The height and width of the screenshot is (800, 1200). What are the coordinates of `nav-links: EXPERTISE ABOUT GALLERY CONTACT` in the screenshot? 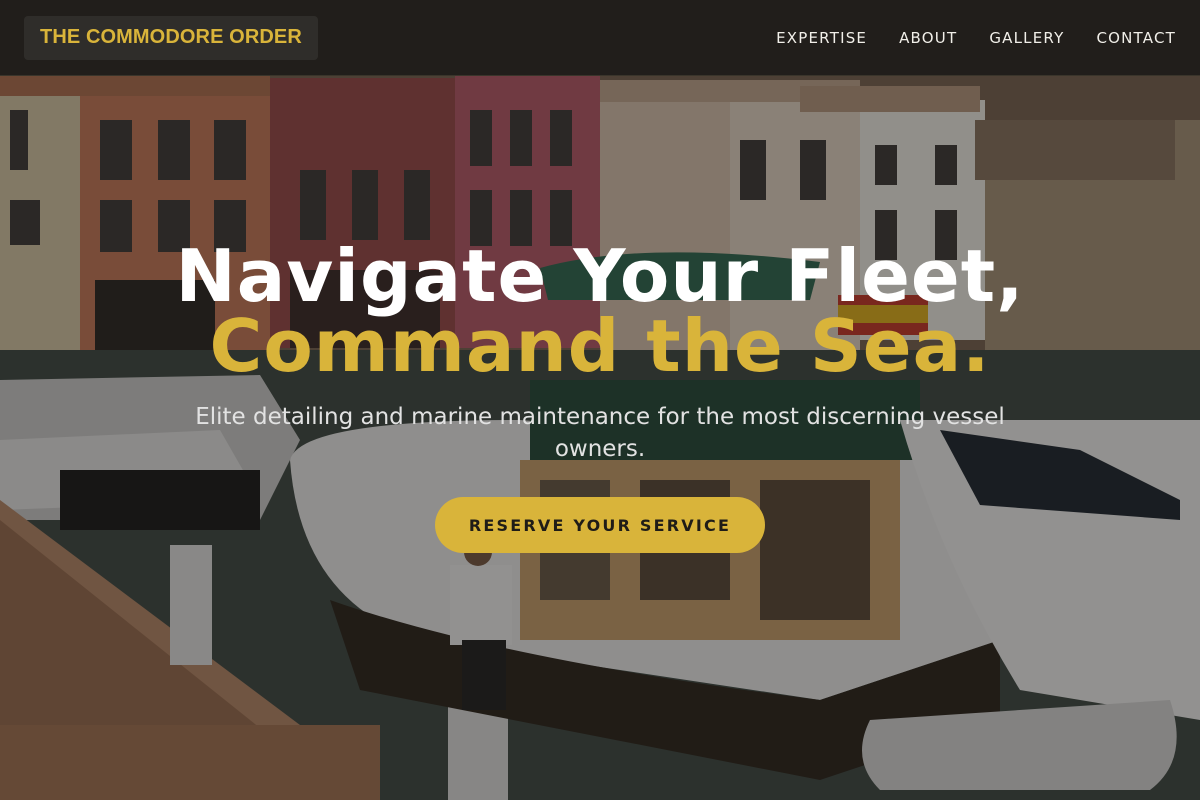 It's located at (976, 37).